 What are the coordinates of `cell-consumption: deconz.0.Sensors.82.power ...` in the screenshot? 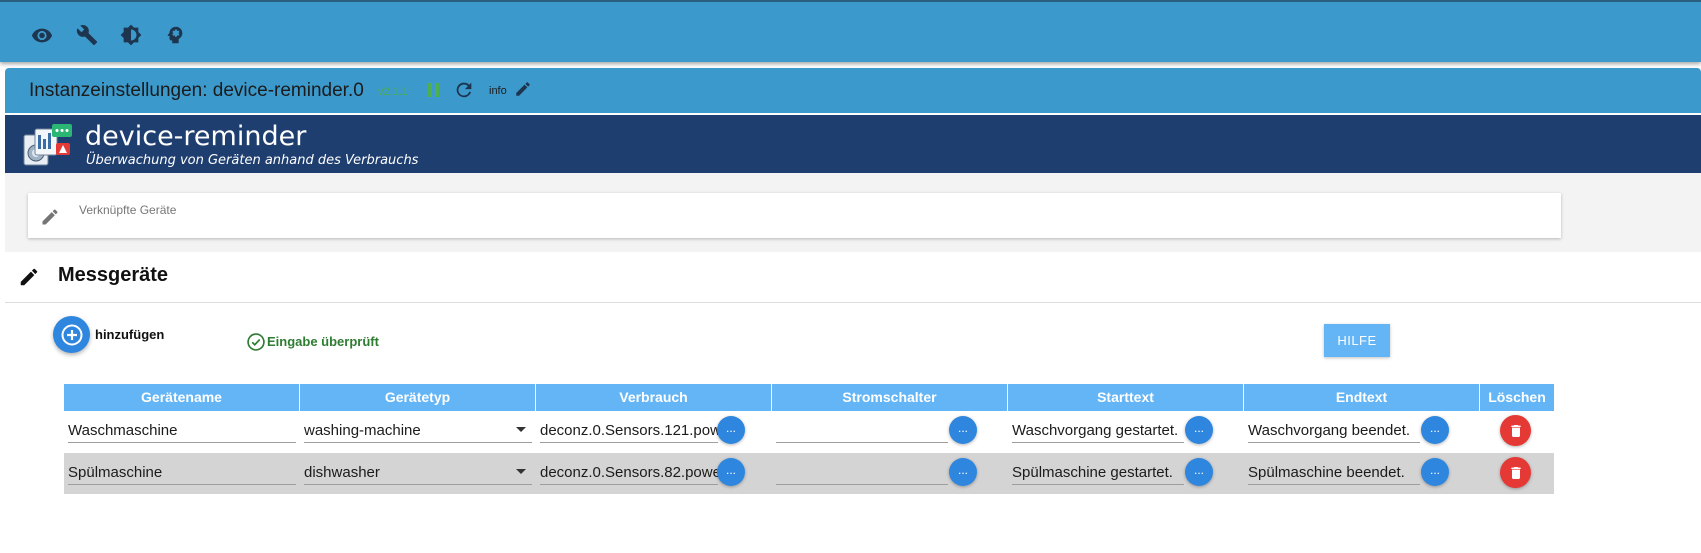 It's located at (654, 474).